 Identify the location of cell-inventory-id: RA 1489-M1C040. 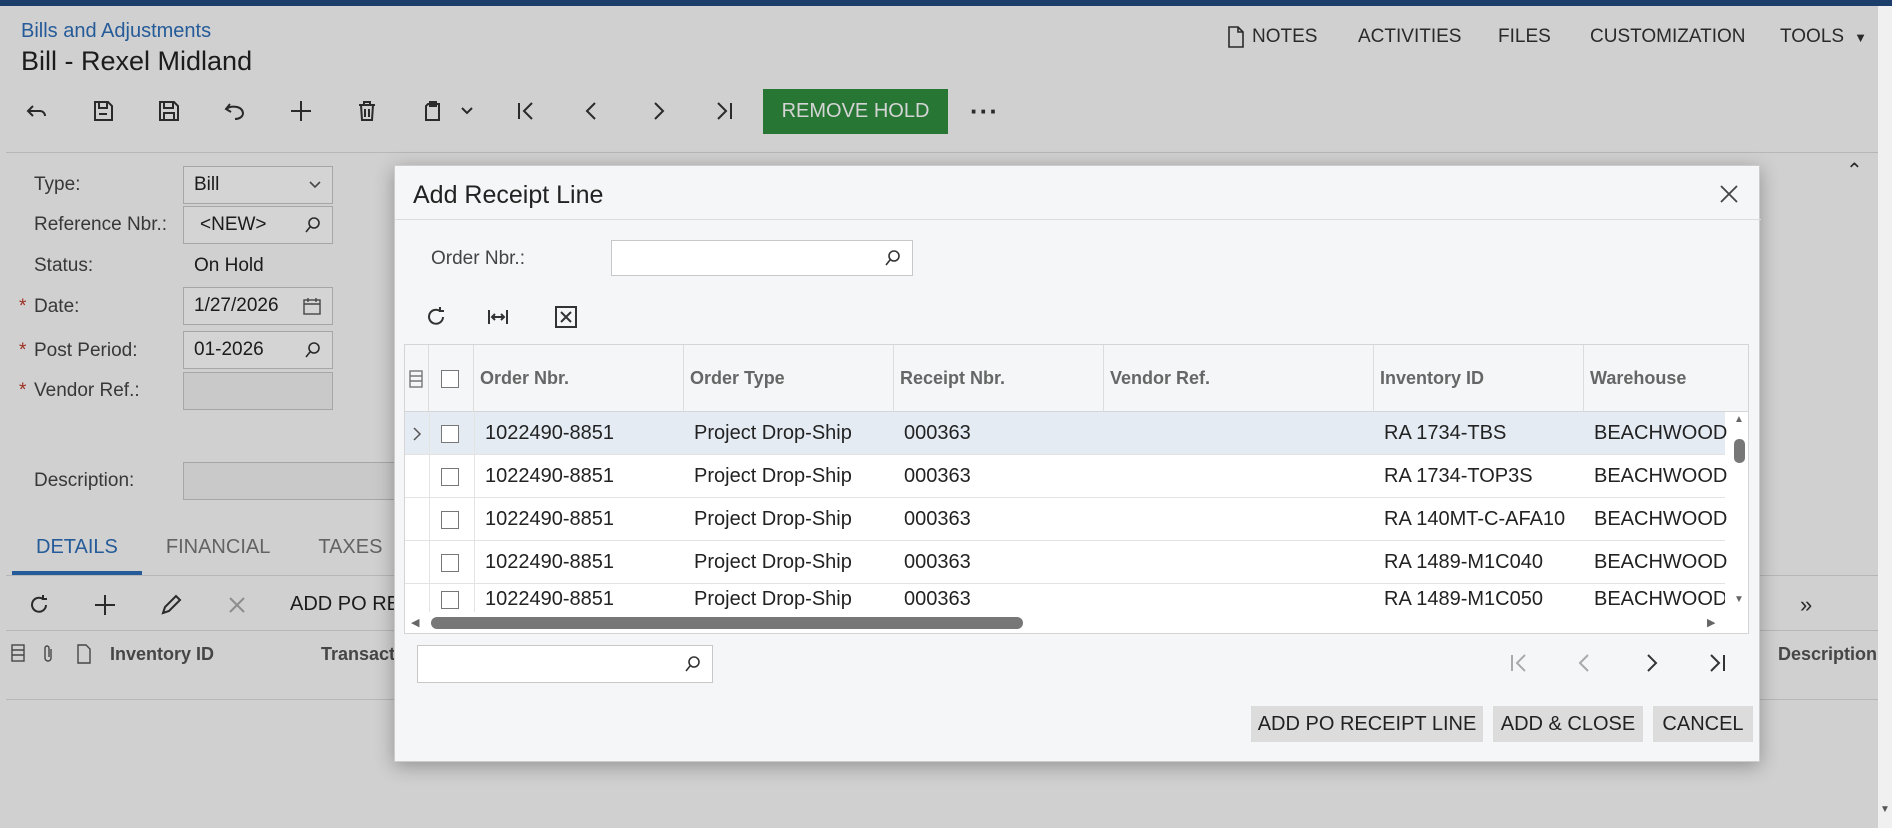
(1463, 562).